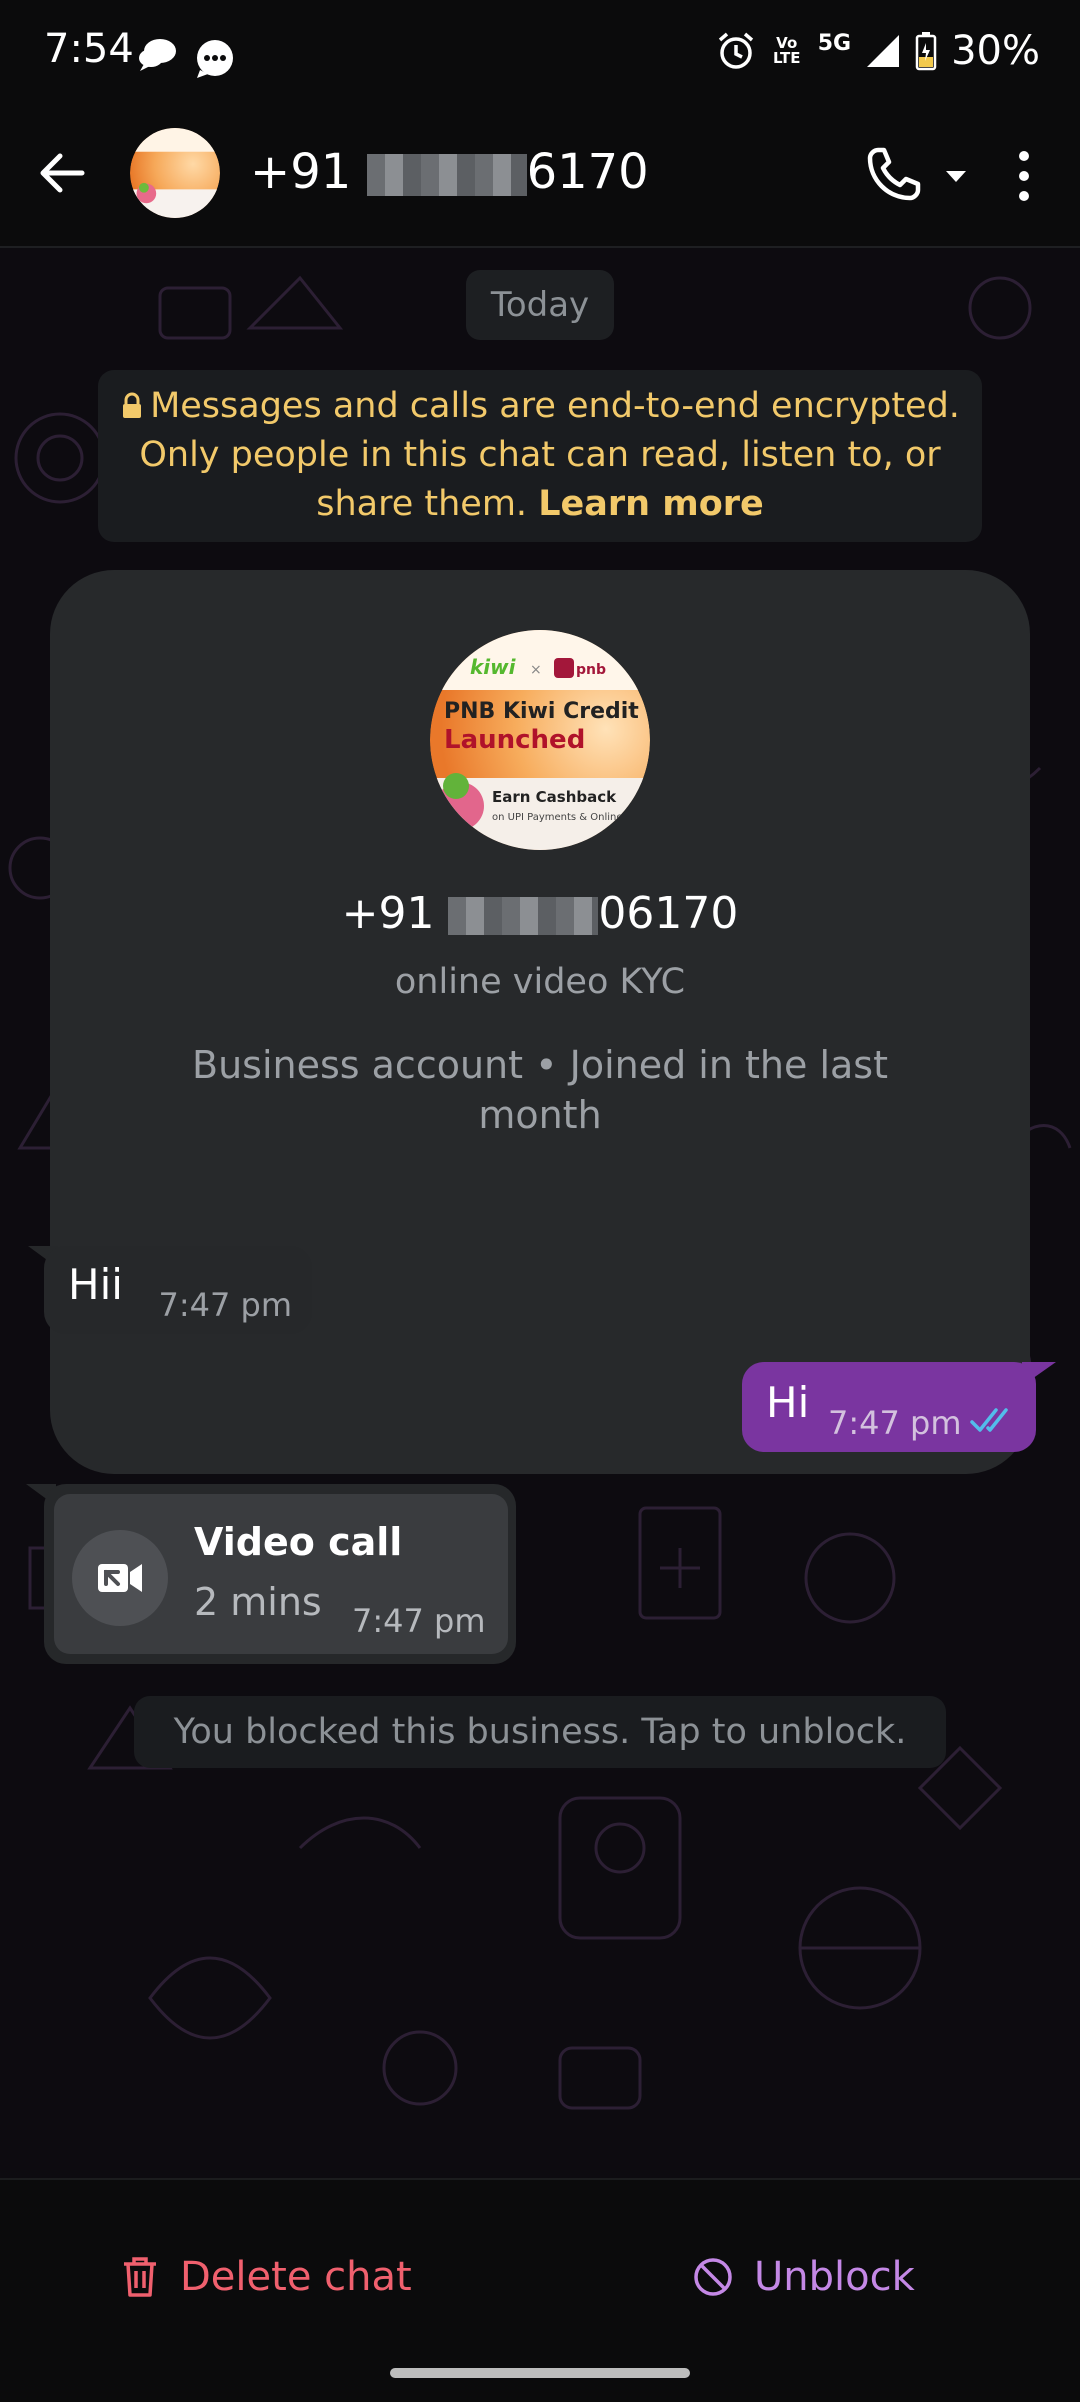 This screenshot has height=2402, width=1080. I want to click on contact-name-prefix: +91, so click(308, 172).